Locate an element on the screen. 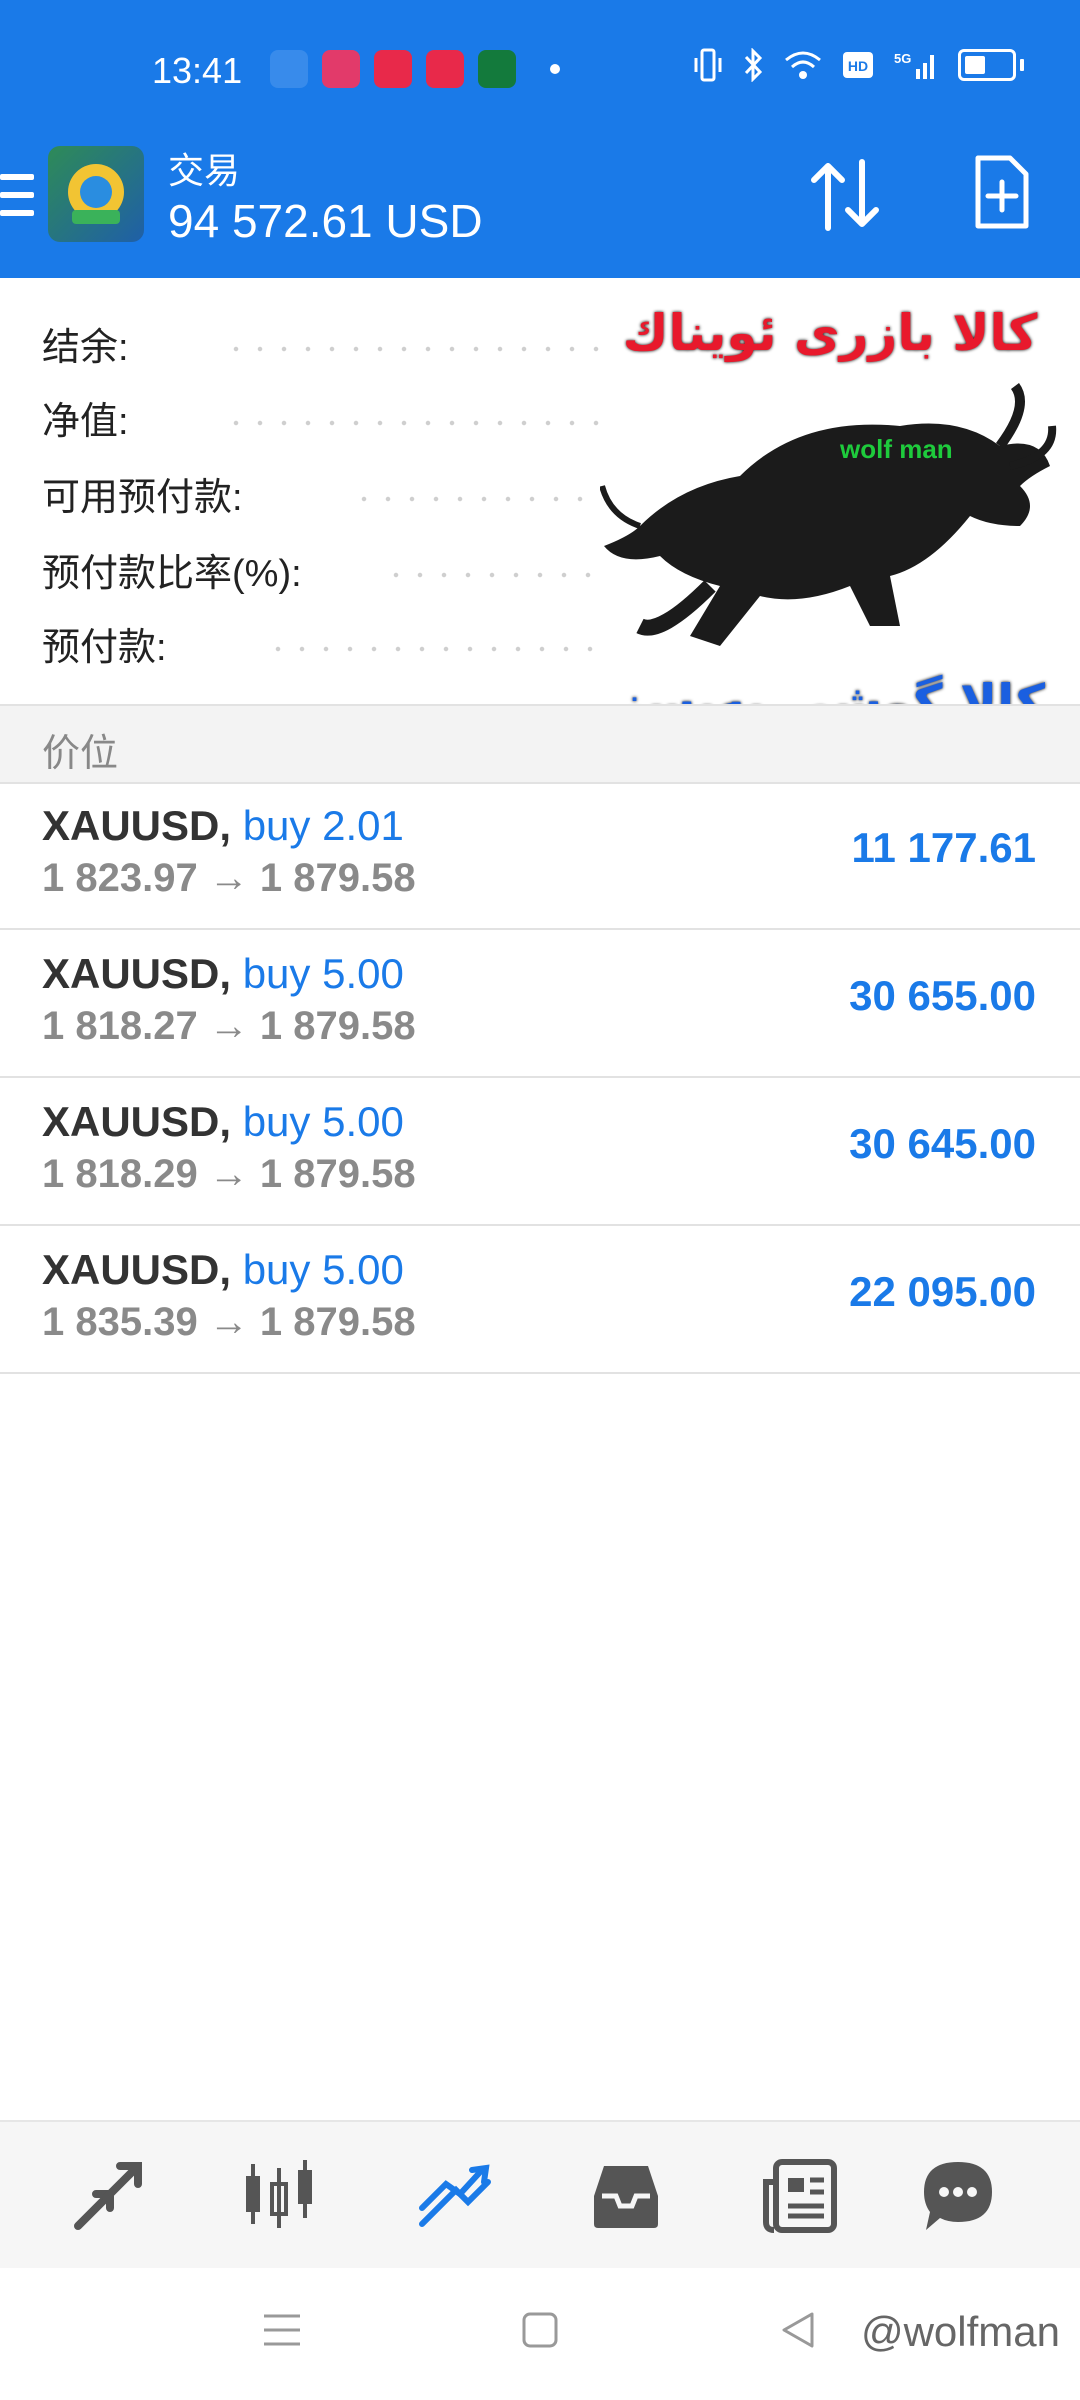 The height and width of the screenshot is (2400, 1080). position-profit: 30 655.00 is located at coordinates (942, 995).